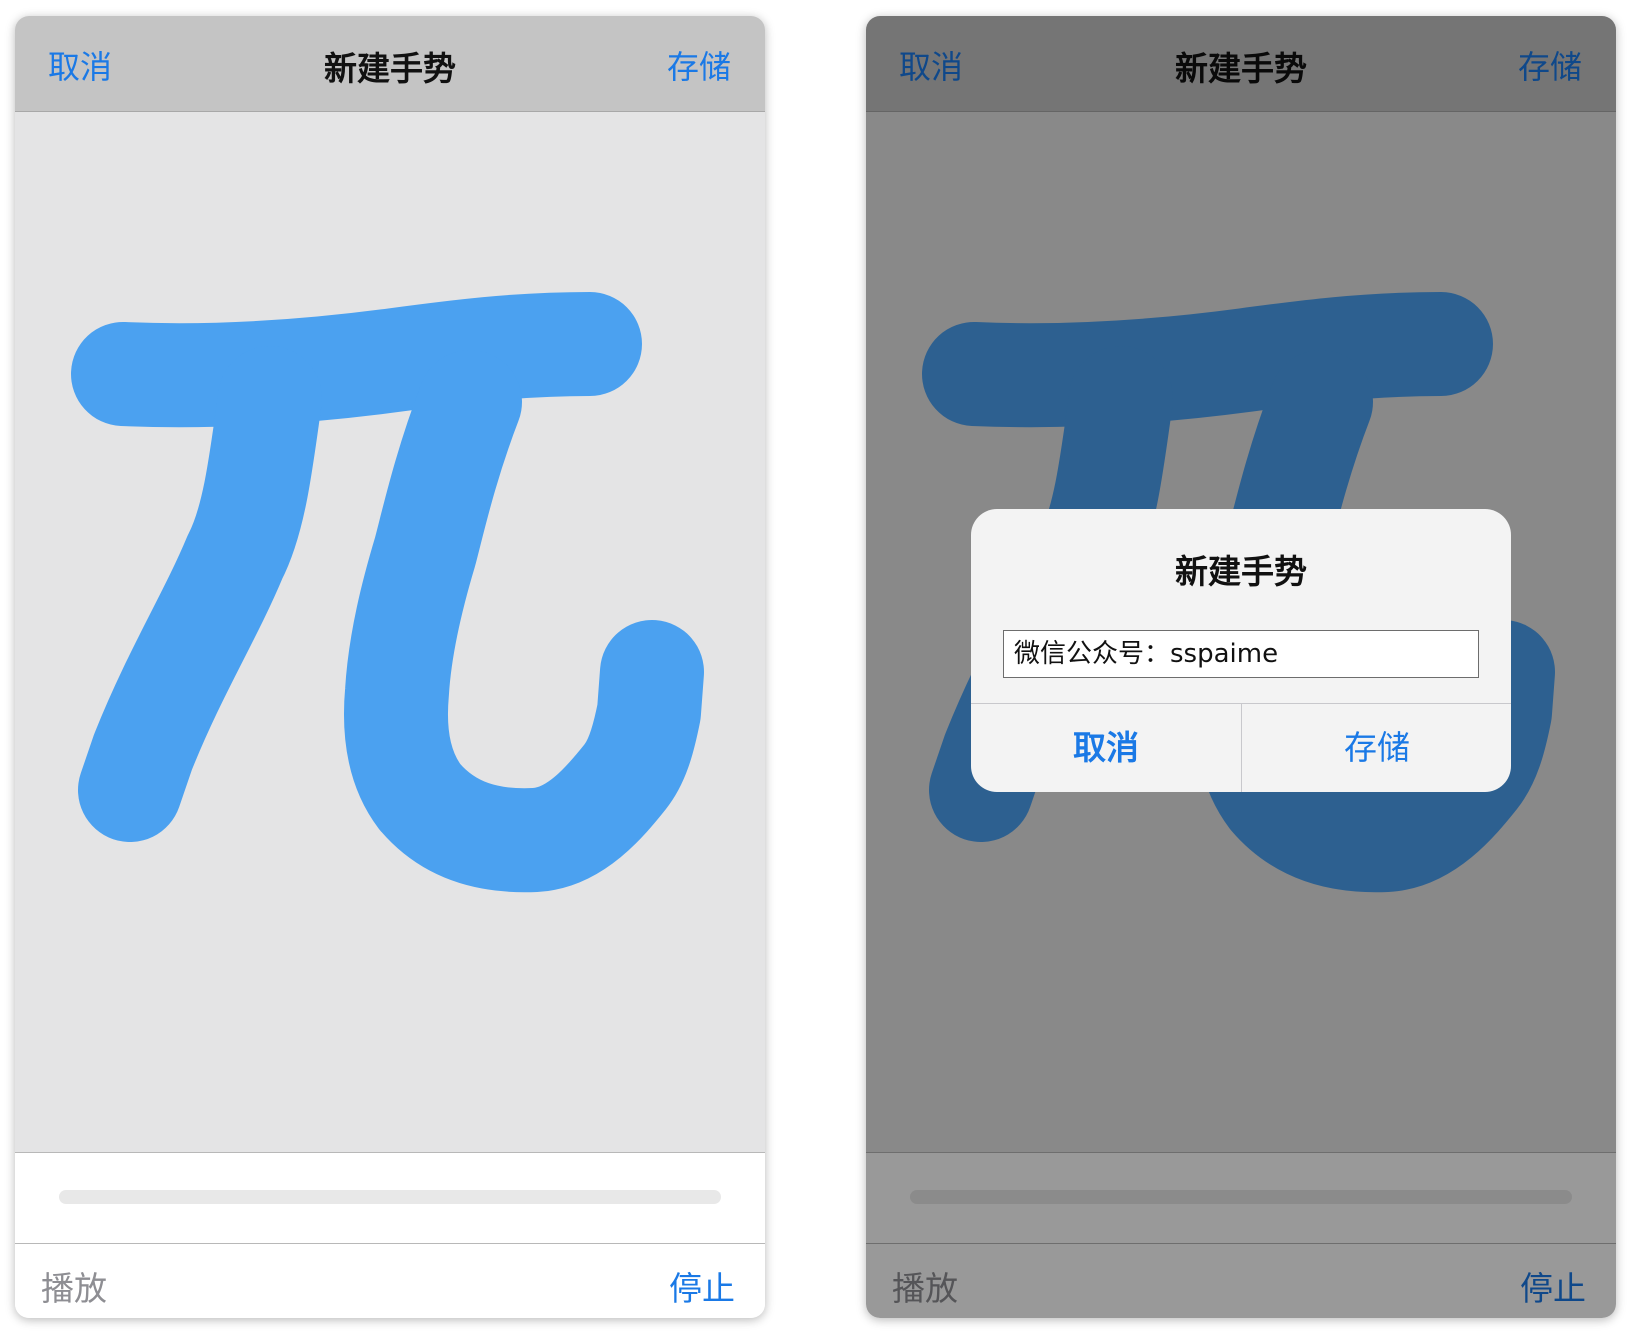 The image size is (1630, 1336). What do you see at coordinates (702, 1286) in the screenshot?
I see `stop-button: 停止` at bounding box center [702, 1286].